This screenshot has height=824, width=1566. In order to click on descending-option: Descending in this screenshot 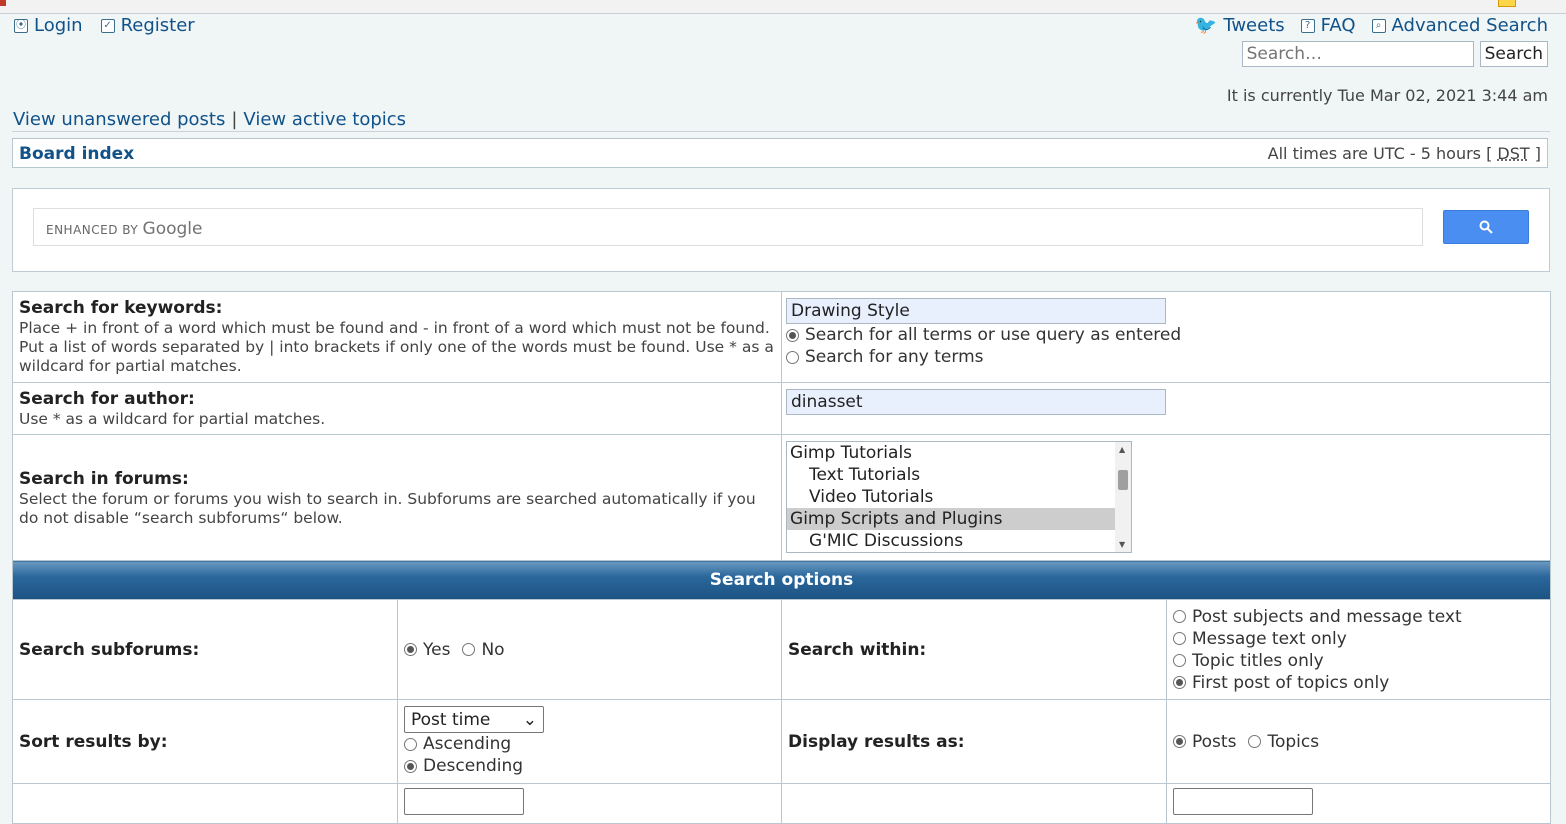, I will do `click(589, 766)`.